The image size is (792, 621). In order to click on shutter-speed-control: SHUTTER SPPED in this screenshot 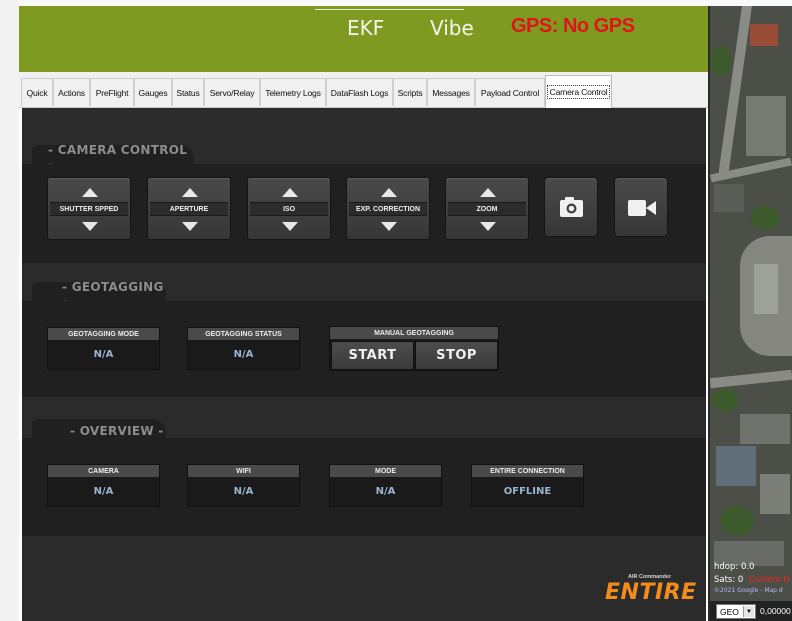, I will do `click(89, 208)`.